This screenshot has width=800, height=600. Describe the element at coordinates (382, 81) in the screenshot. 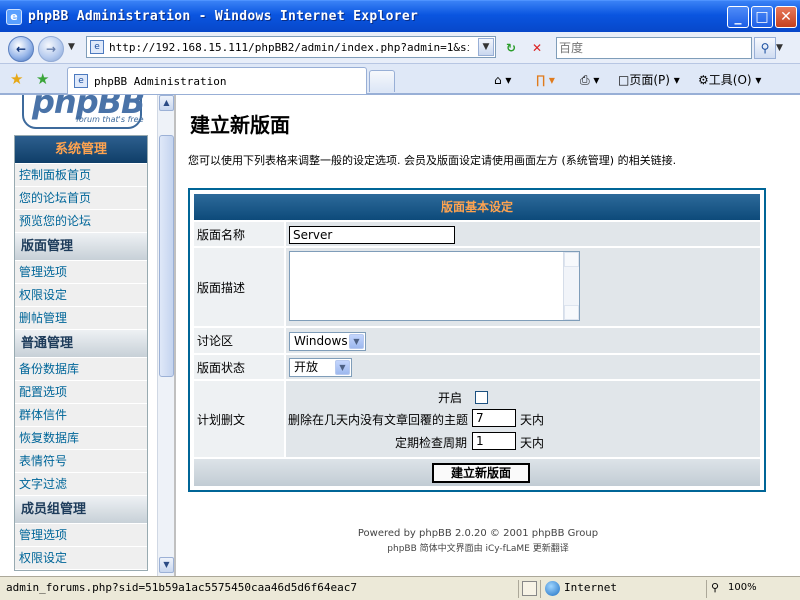

I see `new-tab-button` at that location.